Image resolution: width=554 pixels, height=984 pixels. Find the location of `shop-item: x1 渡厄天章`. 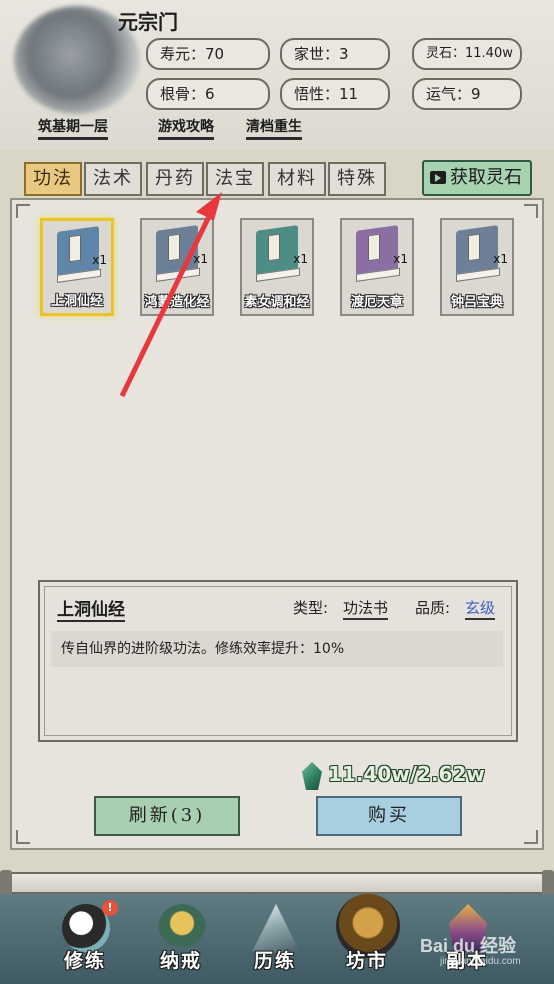

shop-item: x1 渡厄天章 is located at coordinates (377, 267).